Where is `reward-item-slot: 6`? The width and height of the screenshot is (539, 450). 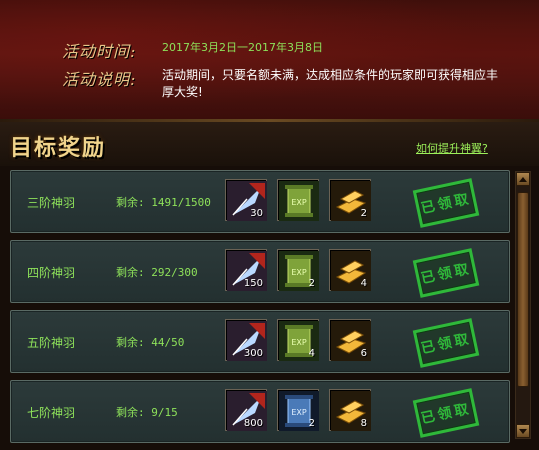
reward-item-slot: 6 is located at coordinates (350, 340).